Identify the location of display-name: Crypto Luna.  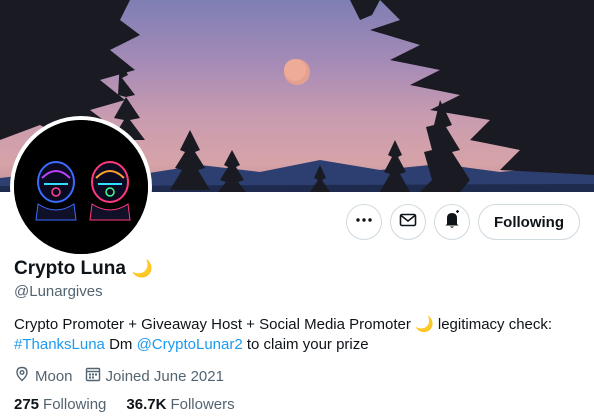
(70, 268).